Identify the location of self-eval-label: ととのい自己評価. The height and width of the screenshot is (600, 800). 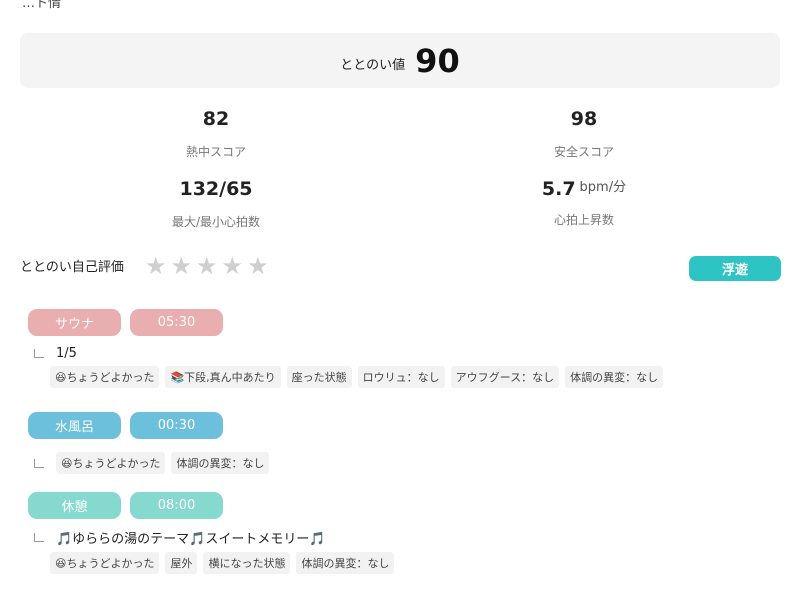
(72, 267).